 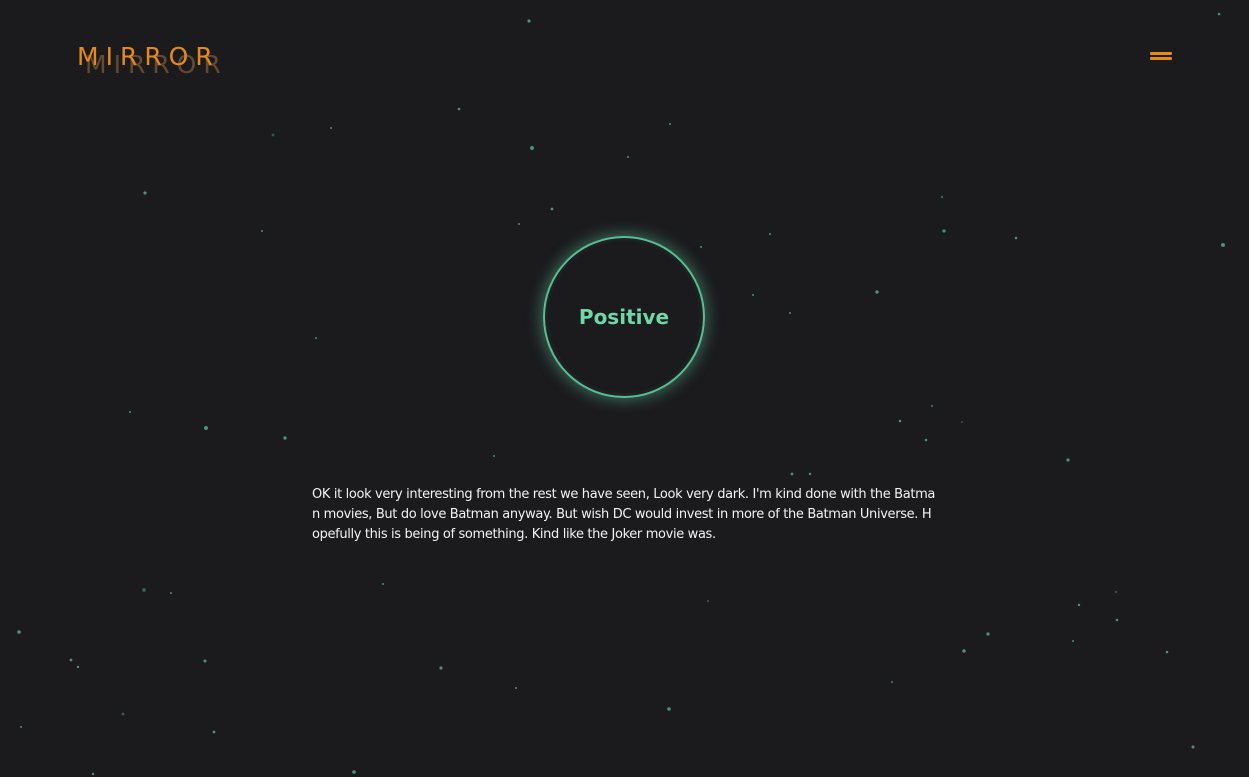 What do you see at coordinates (148, 56) in the screenshot?
I see `logo-text: MIRROR` at bounding box center [148, 56].